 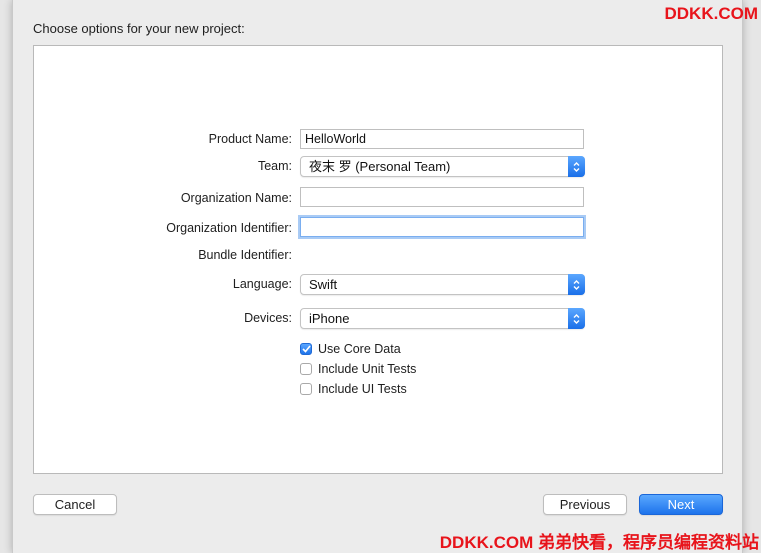 I want to click on use-core-data-option: Use Core Data, so click(x=350, y=349).